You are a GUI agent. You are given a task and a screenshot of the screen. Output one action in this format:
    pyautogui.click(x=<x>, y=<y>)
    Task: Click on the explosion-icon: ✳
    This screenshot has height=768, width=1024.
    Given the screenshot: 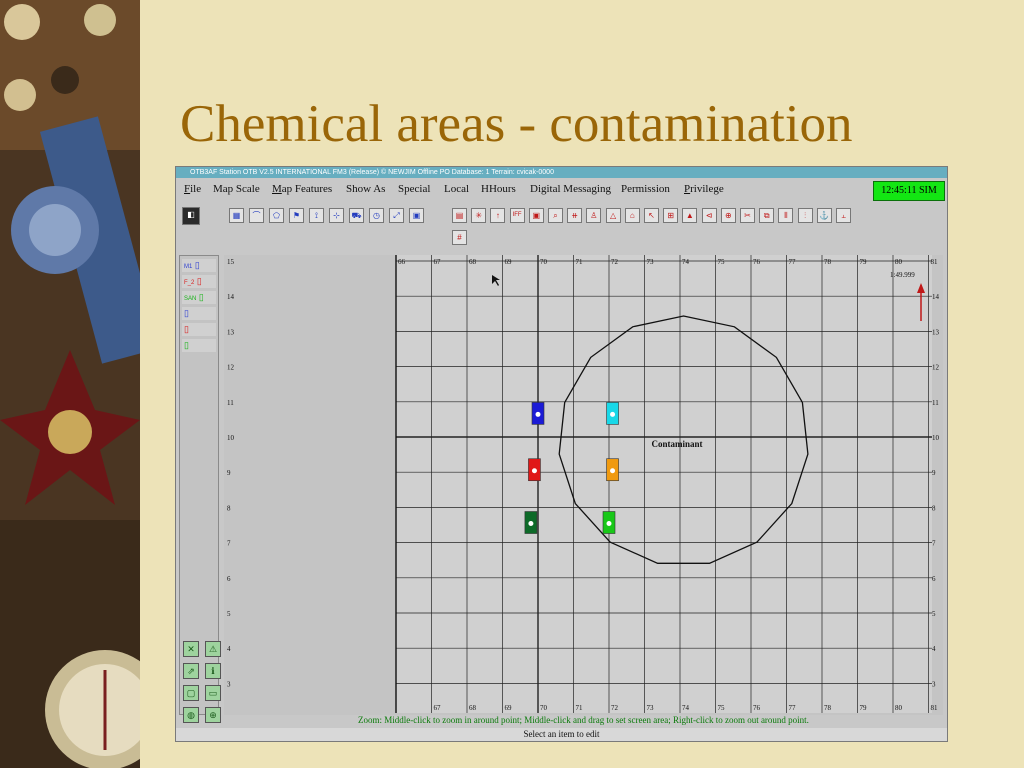 What is the action you would take?
    pyautogui.click(x=479, y=215)
    